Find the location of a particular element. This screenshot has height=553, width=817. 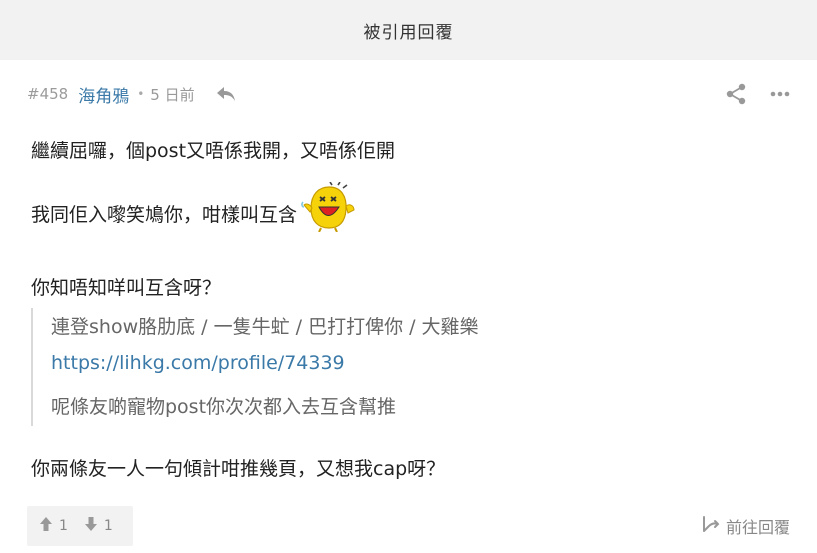

goto-reply-icon is located at coordinates (711, 526).